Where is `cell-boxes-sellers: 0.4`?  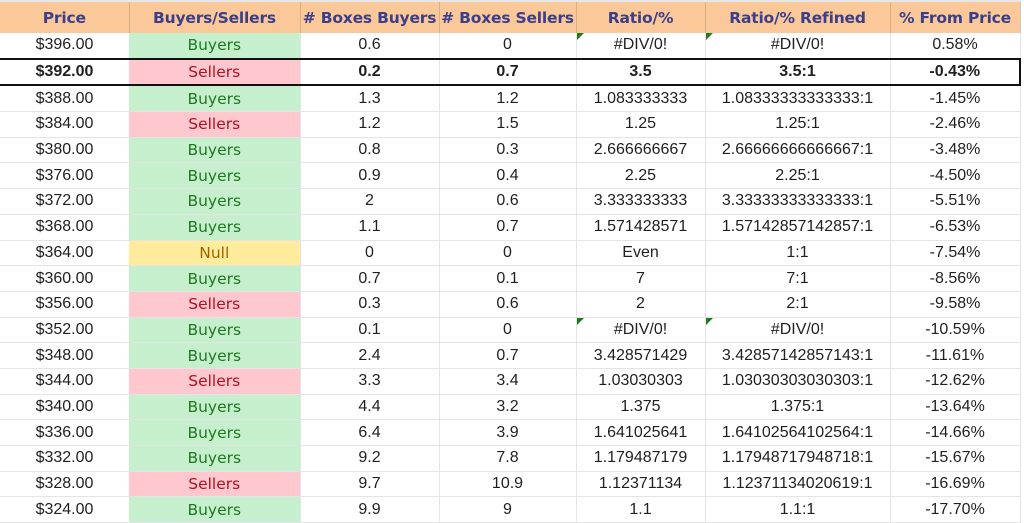 cell-boxes-sellers: 0.4 is located at coordinates (508, 176).